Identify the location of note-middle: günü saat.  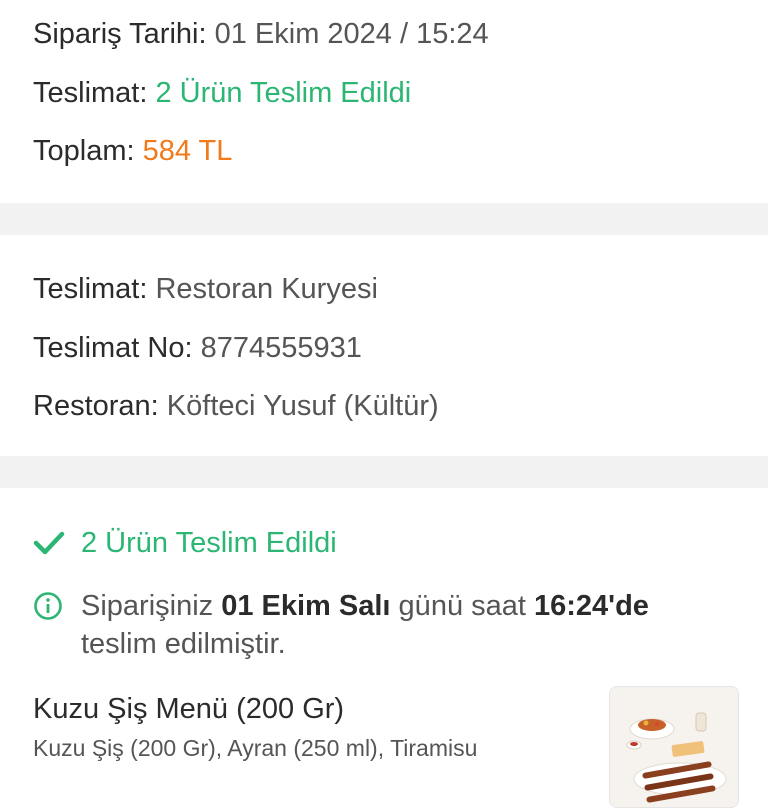
(462, 606).